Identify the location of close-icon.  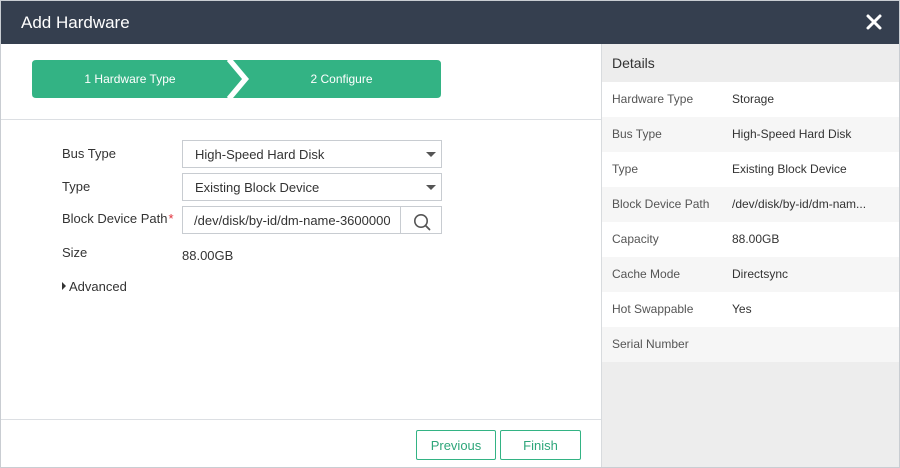
(874, 22).